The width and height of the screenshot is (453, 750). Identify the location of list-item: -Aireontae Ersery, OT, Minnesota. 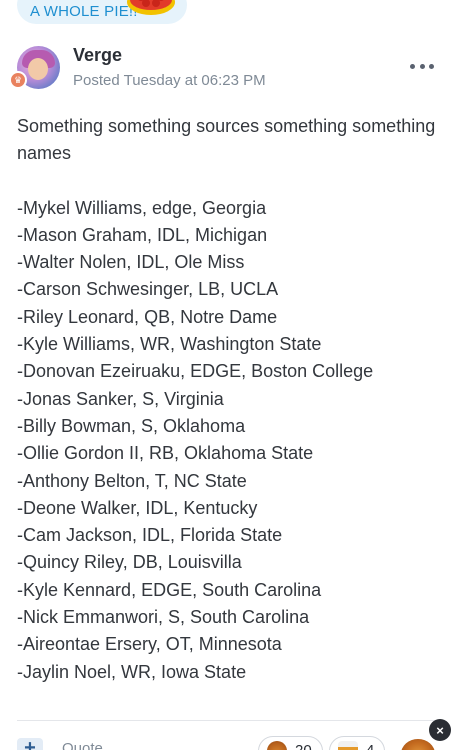
(149, 644).